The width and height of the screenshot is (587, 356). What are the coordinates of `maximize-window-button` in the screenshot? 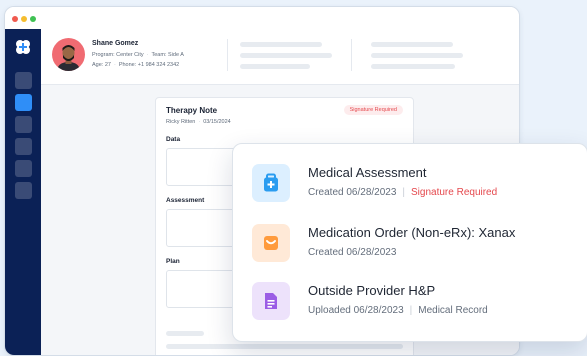 It's located at (33, 19).